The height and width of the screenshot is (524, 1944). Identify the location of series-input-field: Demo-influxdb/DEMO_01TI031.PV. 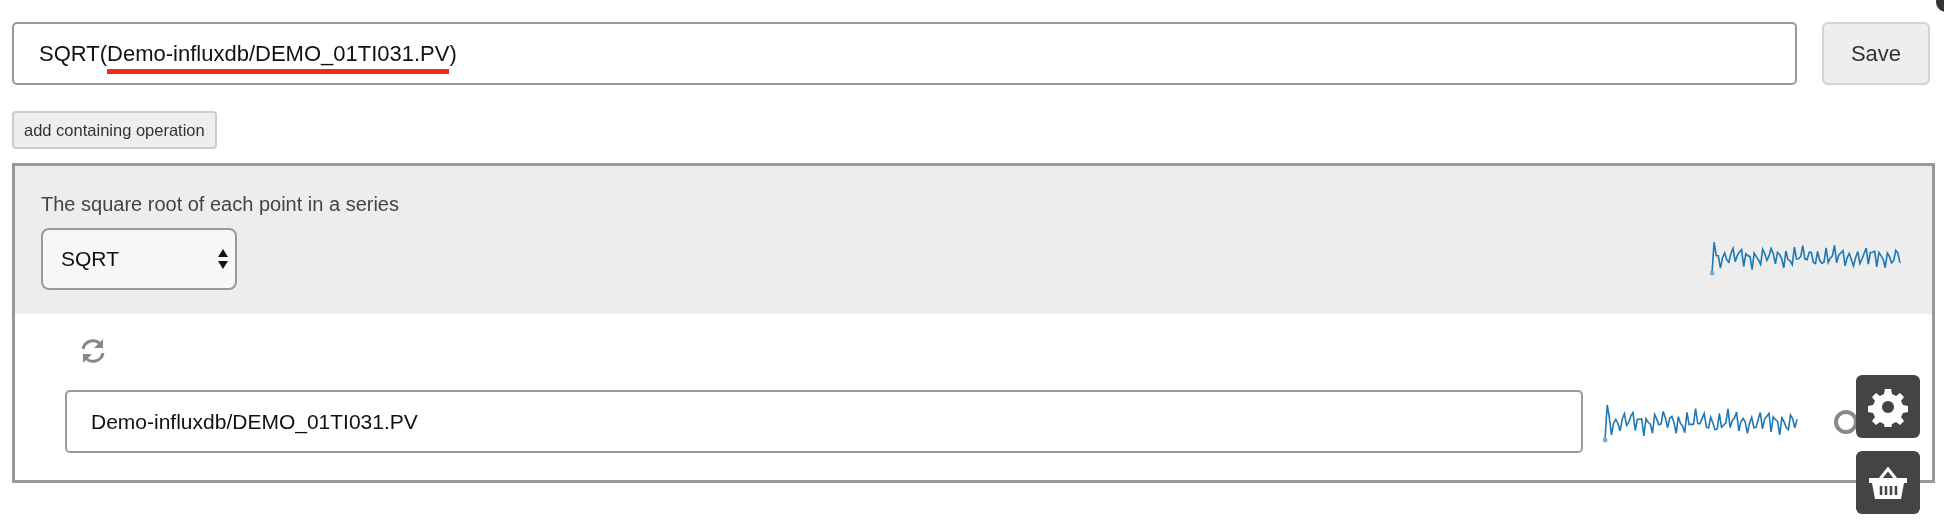
(824, 421).